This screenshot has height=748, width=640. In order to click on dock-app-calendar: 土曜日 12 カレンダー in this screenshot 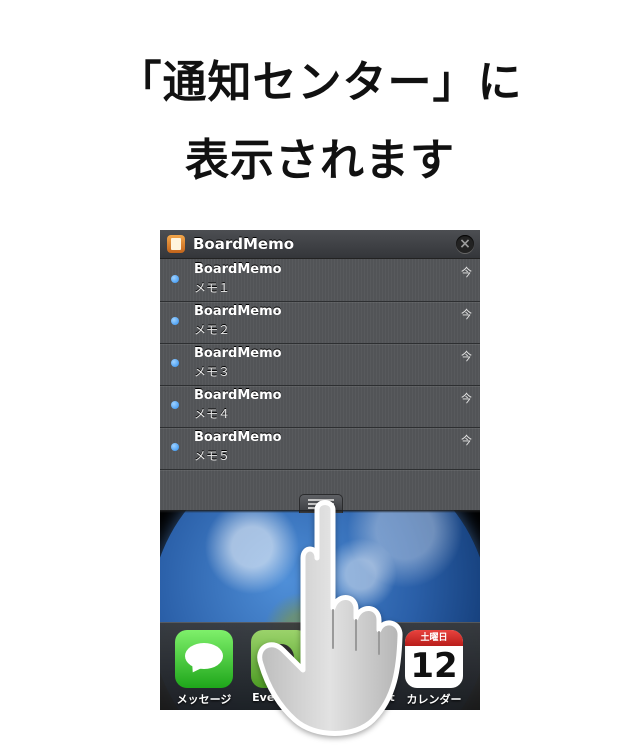, I will do `click(434, 668)`.